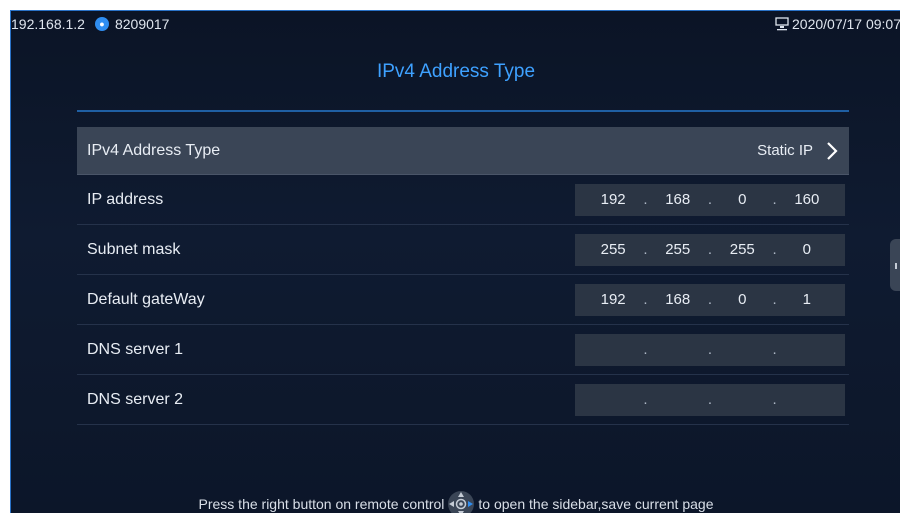 The image size is (900, 513). What do you see at coordinates (463, 300) in the screenshot?
I see `default-gateway-row: Default gateWay 192 . 168 . 0 . 1` at bounding box center [463, 300].